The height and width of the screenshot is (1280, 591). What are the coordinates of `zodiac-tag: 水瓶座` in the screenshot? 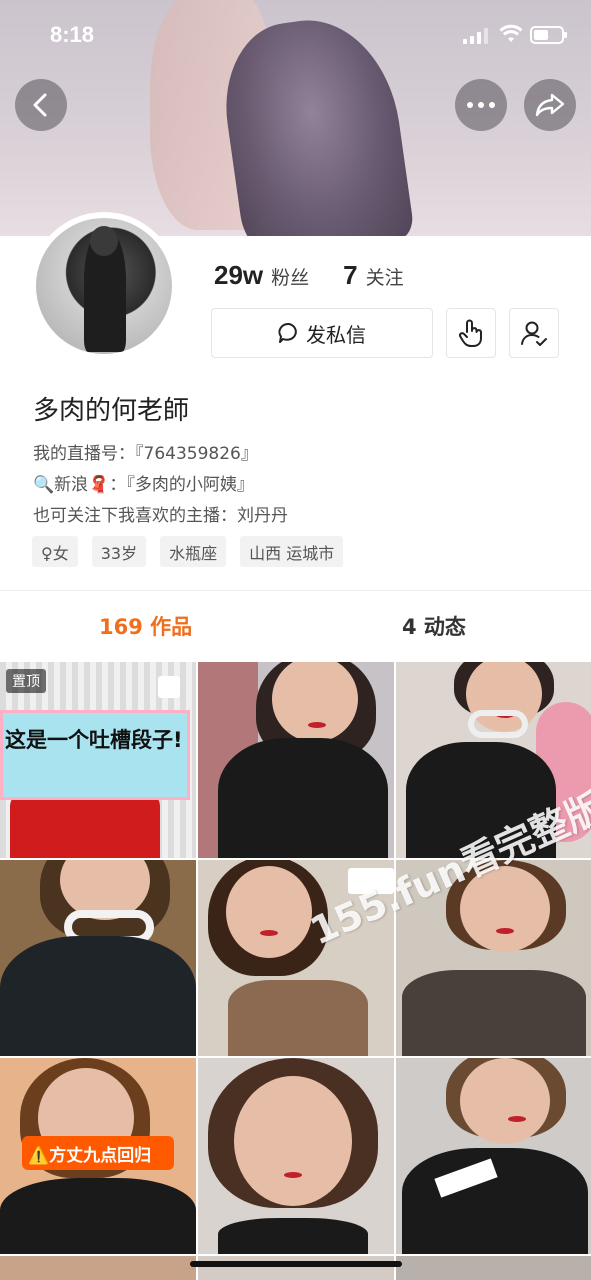 It's located at (193, 551).